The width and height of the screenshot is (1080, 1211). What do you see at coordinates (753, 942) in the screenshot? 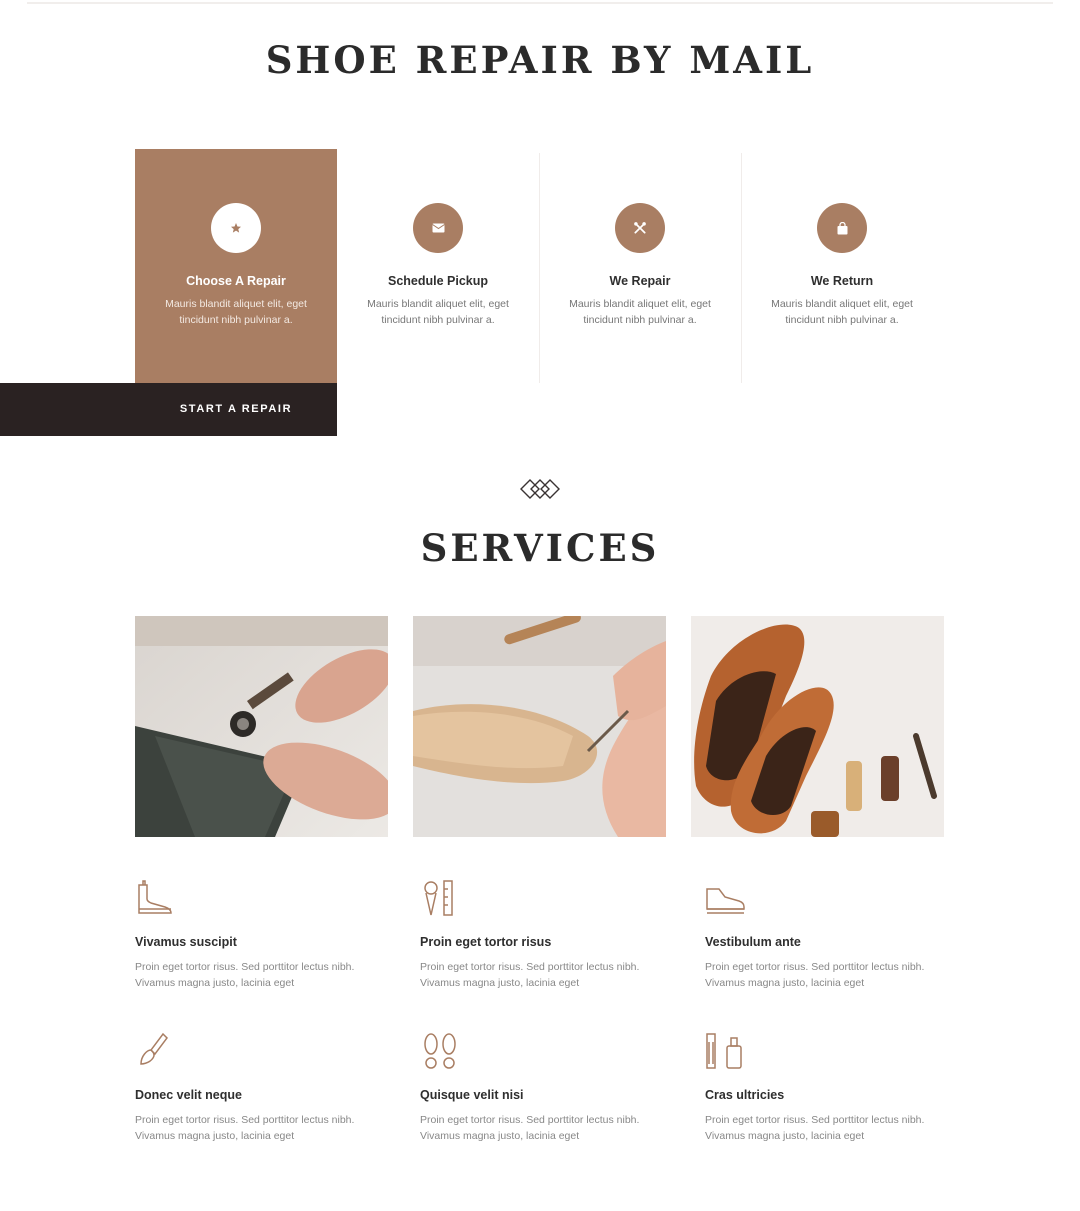
I see `service-title: Vestibulum ante` at bounding box center [753, 942].